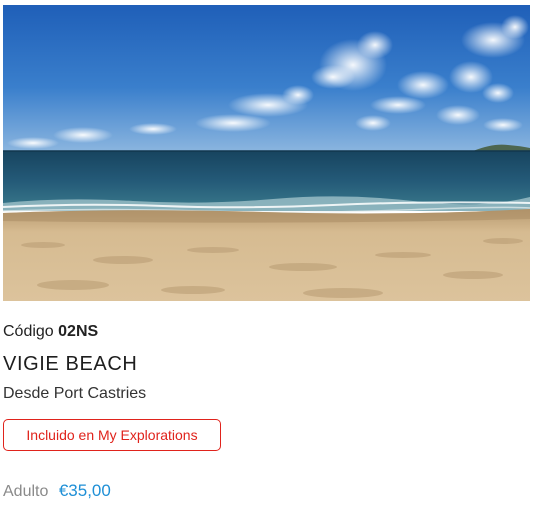  What do you see at coordinates (57, 491) in the screenshot?
I see `price-row: Adulto €35,00` at bounding box center [57, 491].